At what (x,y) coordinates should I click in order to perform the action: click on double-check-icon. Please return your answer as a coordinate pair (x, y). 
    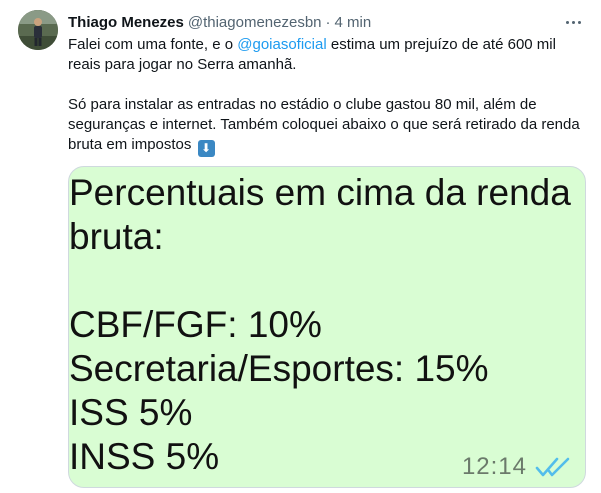
    Looking at the image, I should click on (552, 467).